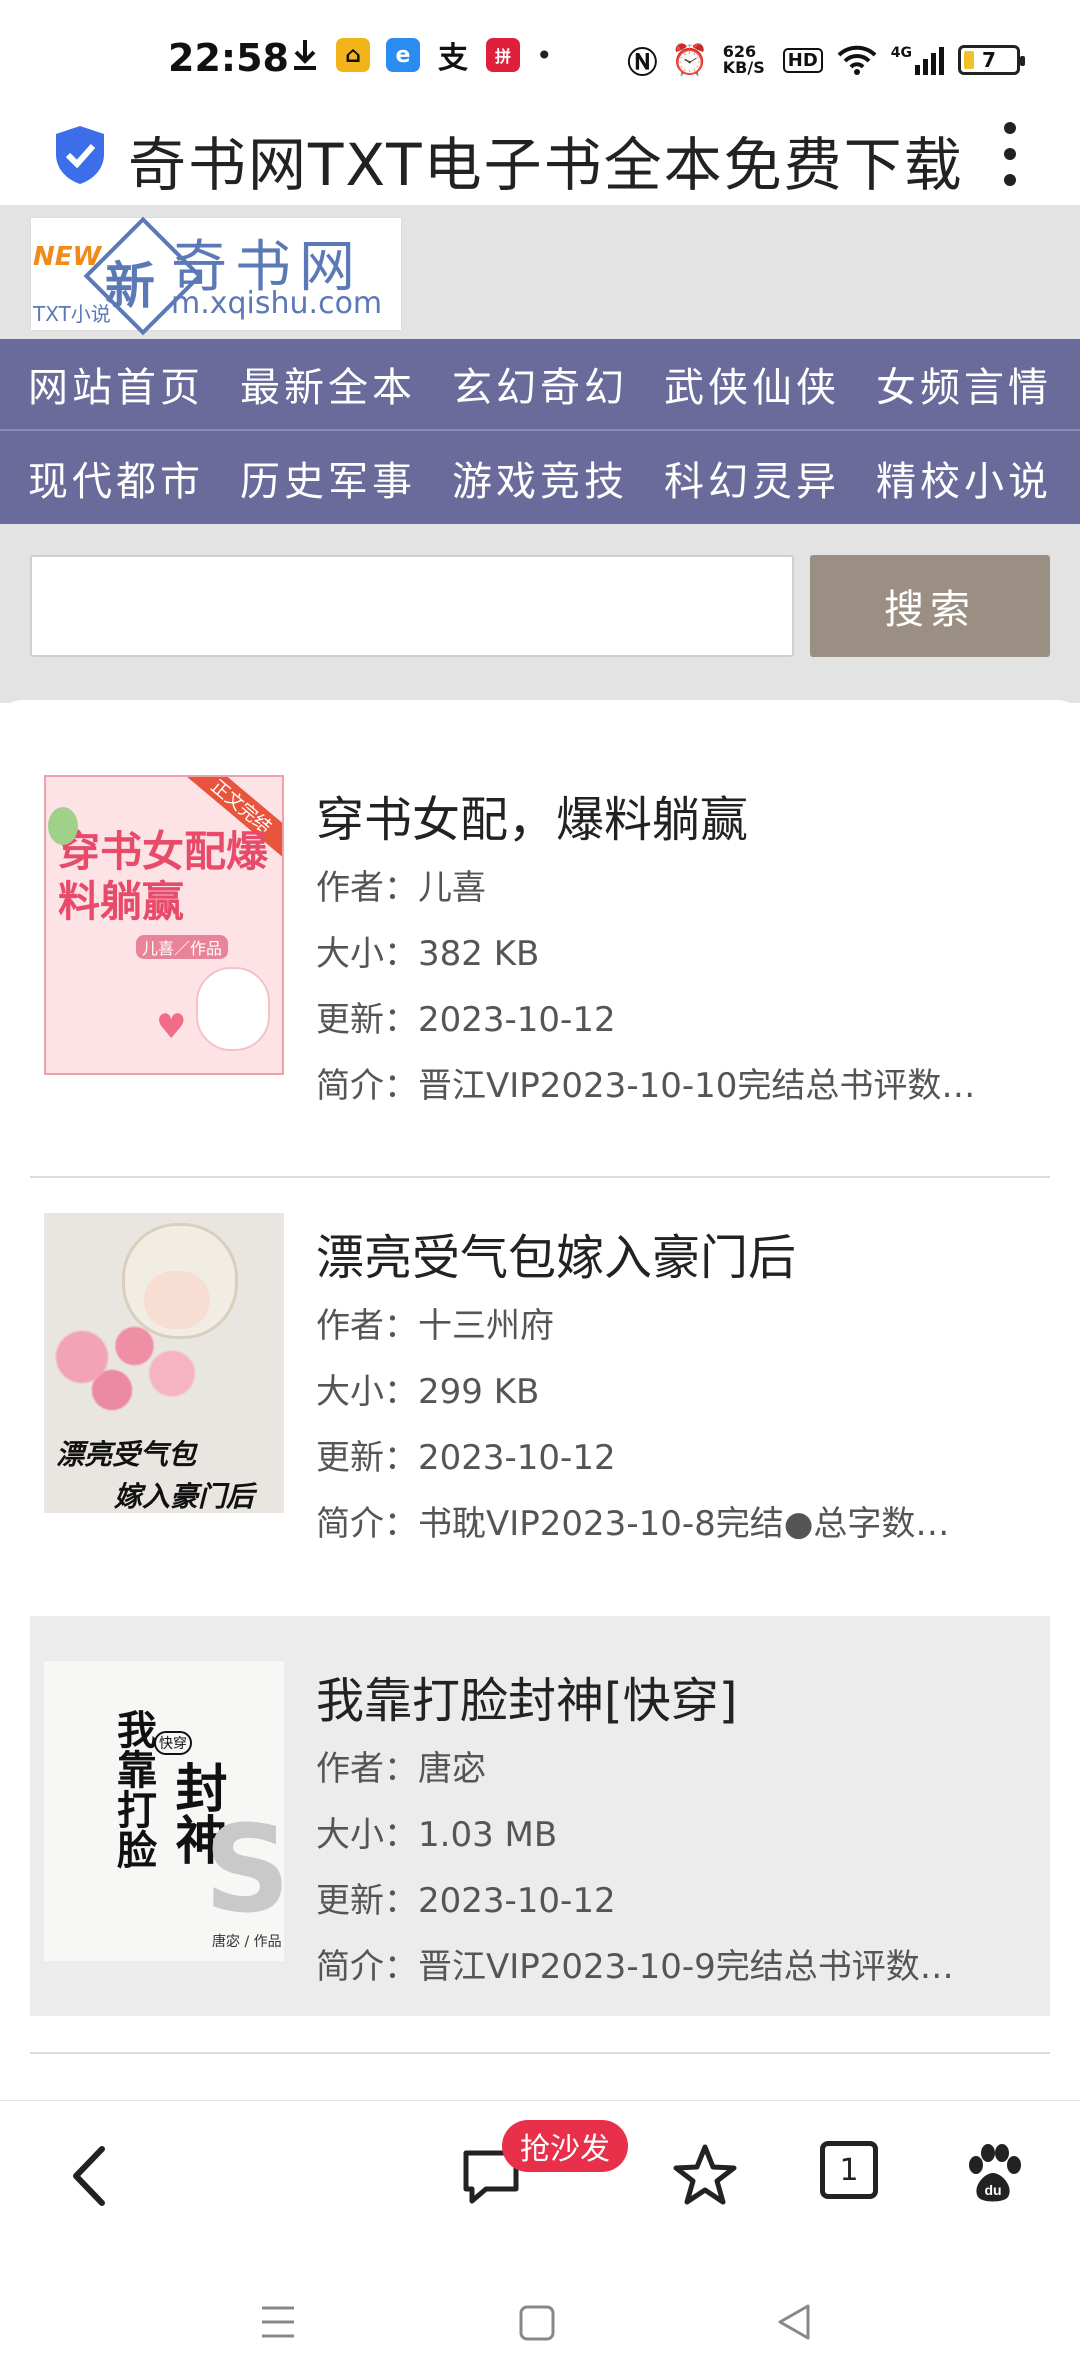 The height and width of the screenshot is (2376, 1080). Describe the element at coordinates (930, 606) in the screenshot. I see `search-button: 搜索` at that location.